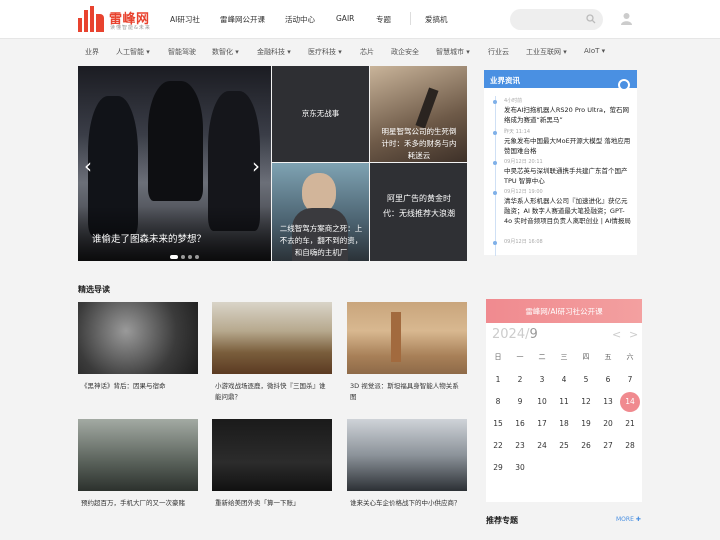  Describe the element at coordinates (88, 166) in the screenshot. I see `carousel-prev-icon: ‹` at that location.